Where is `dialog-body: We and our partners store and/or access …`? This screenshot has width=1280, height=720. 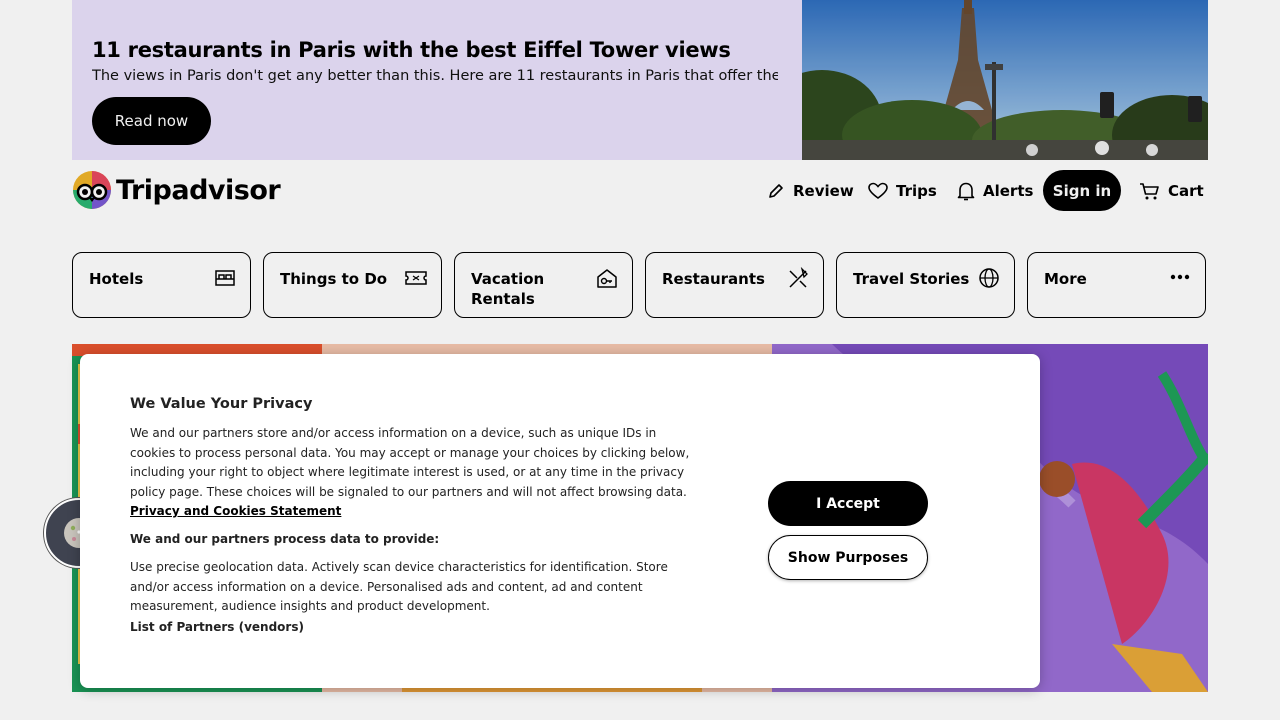 dialog-body: We and our partners store and/or access … is located at coordinates (415, 473).